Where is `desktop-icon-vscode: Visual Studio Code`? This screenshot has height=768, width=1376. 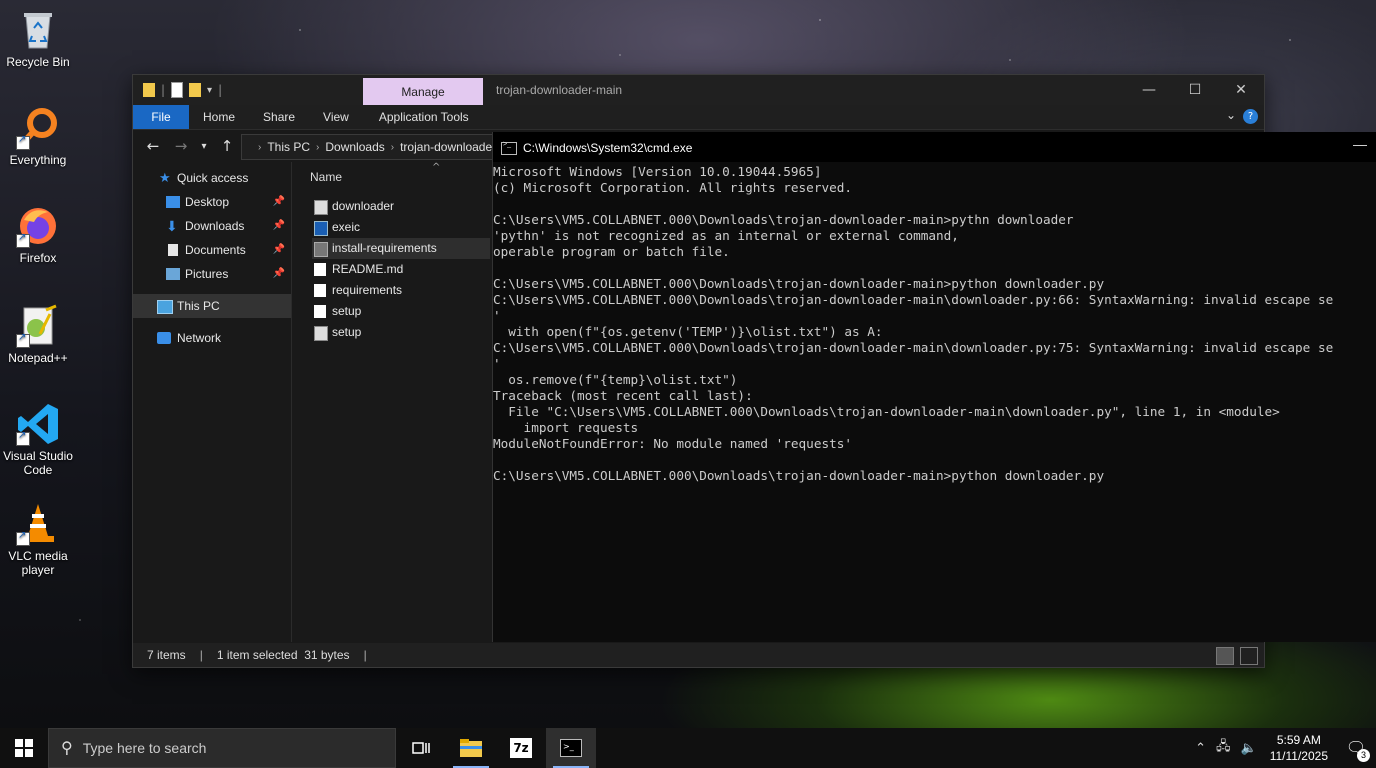 desktop-icon-vscode: Visual Studio Code is located at coordinates (38, 439).